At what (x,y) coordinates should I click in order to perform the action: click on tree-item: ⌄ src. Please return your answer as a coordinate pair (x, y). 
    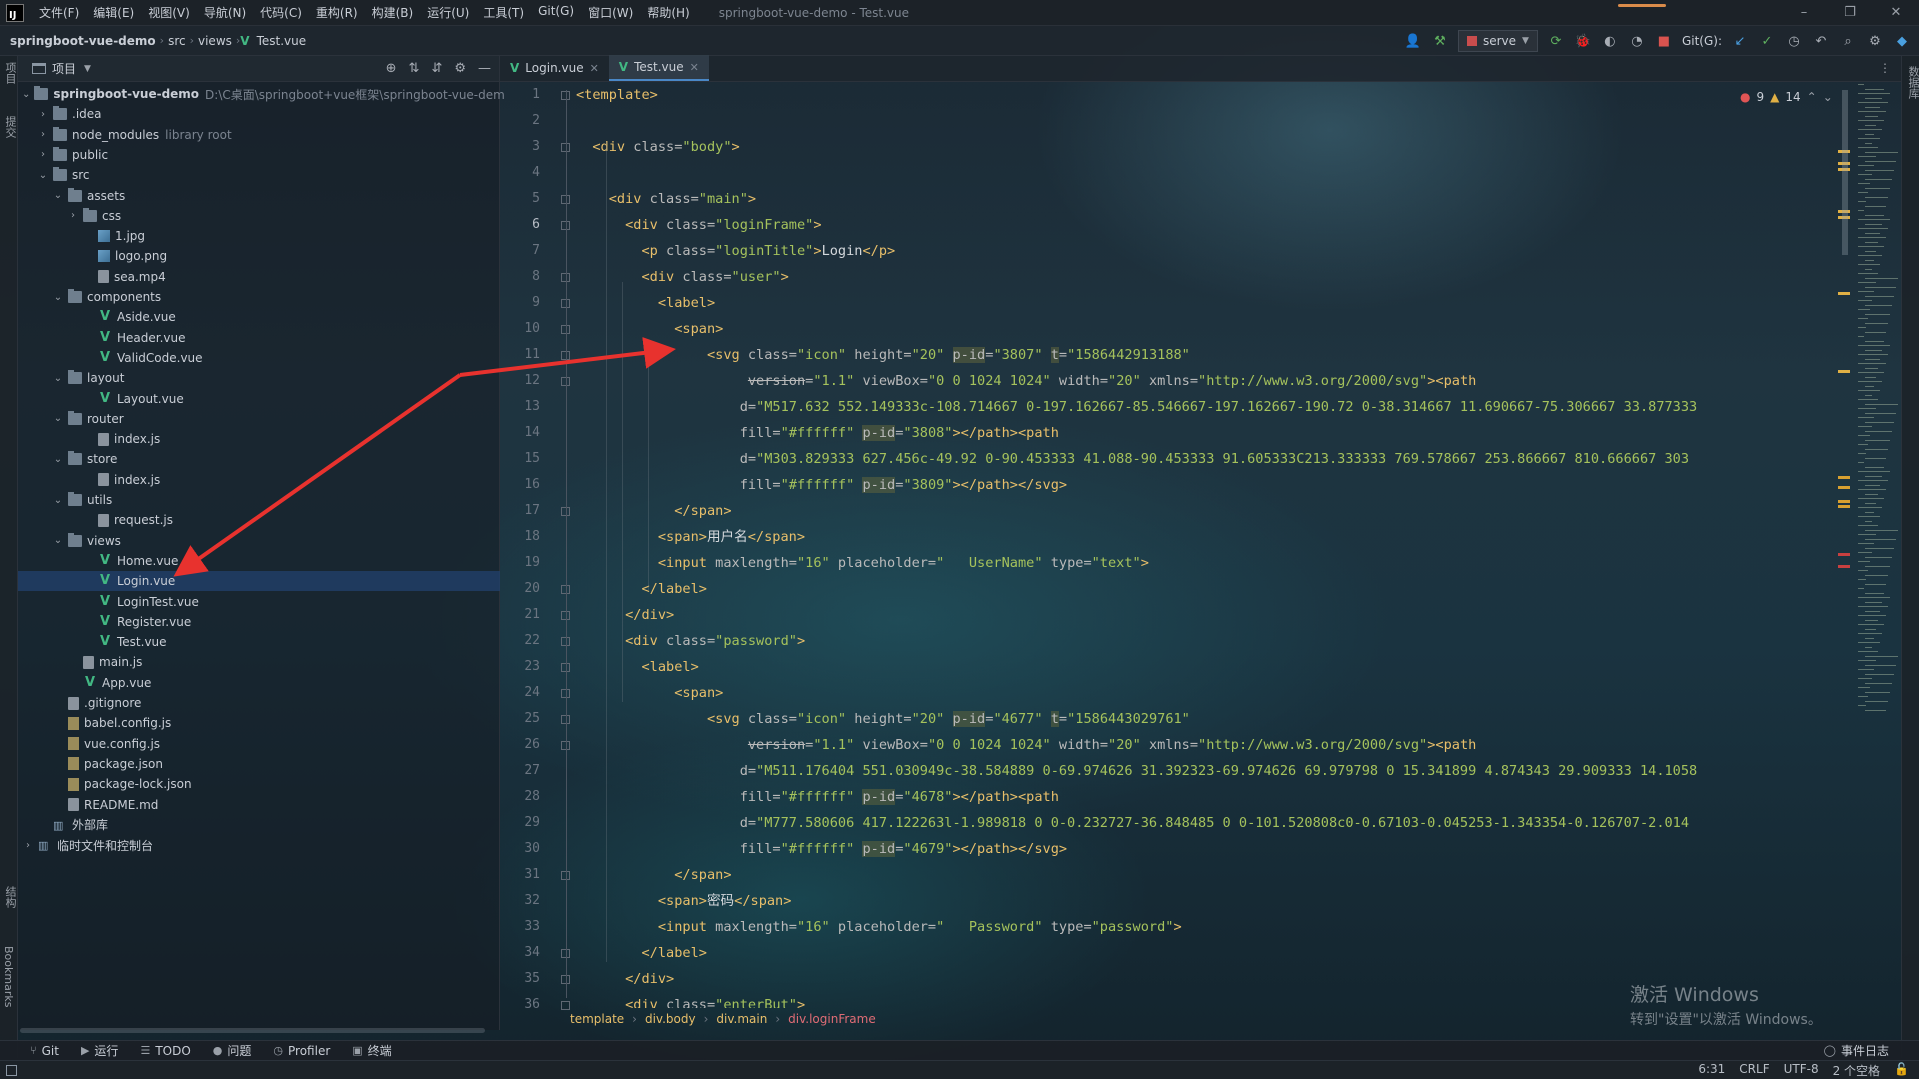
    Looking at the image, I should click on (259, 175).